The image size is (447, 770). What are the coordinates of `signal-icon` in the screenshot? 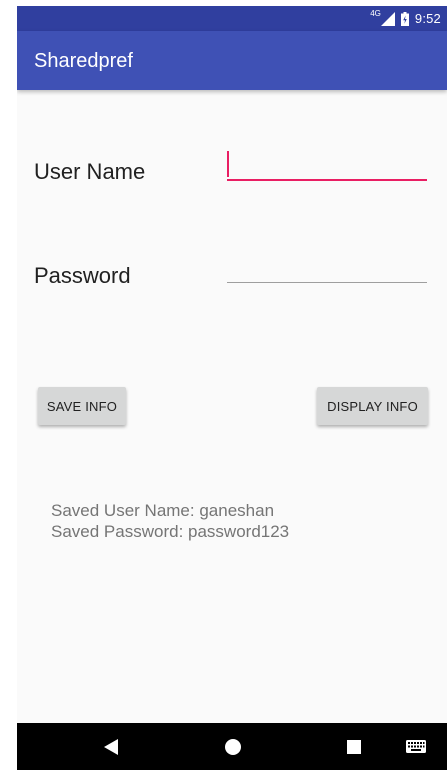 It's located at (387, 18).